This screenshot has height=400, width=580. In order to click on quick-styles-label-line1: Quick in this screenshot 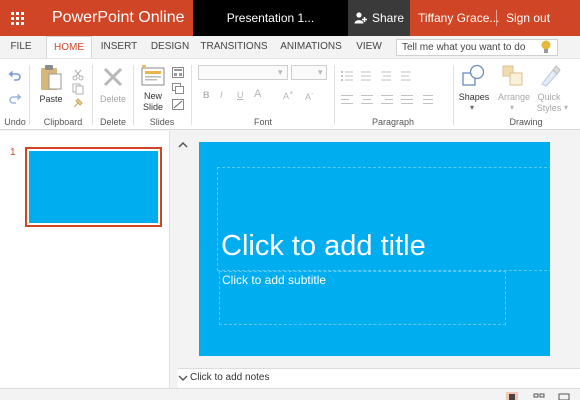, I will do `click(549, 97)`.